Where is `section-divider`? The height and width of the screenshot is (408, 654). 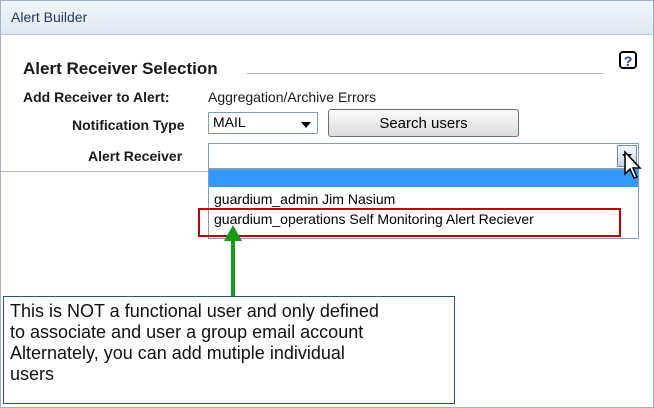 section-divider is located at coordinates (425, 73).